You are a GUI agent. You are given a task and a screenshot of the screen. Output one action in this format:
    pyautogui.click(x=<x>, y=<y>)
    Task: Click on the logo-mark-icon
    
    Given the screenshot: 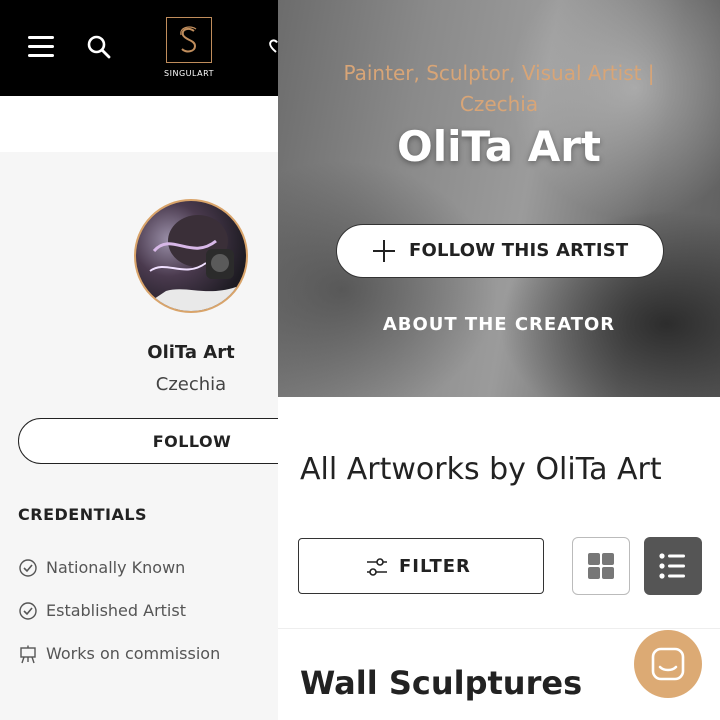 What is the action you would take?
    pyautogui.click(x=188, y=39)
    